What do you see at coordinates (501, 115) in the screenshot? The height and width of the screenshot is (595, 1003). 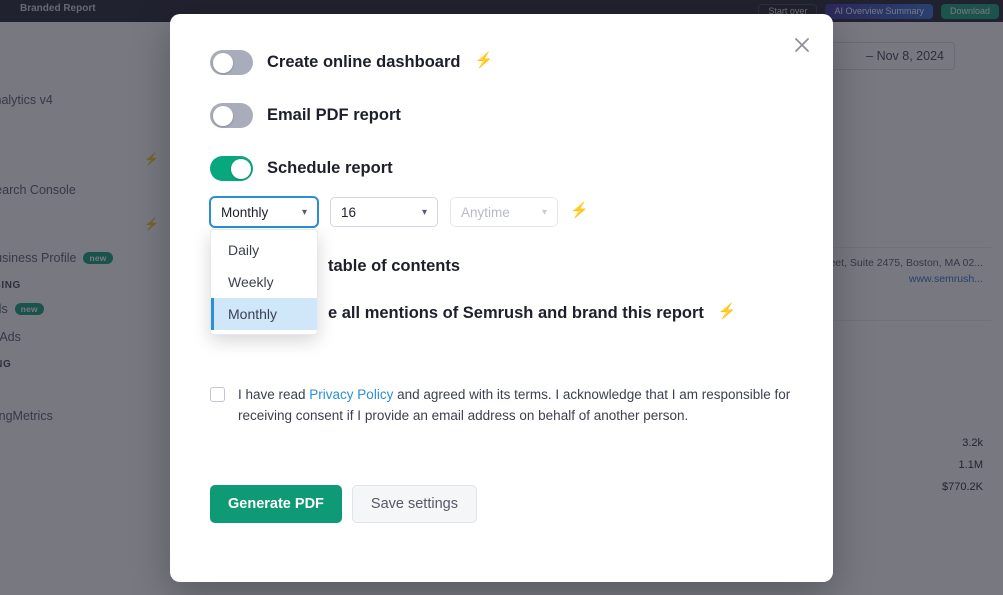 I see `row-email-pdf-report: Email PDF report` at bounding box center [501, 115].